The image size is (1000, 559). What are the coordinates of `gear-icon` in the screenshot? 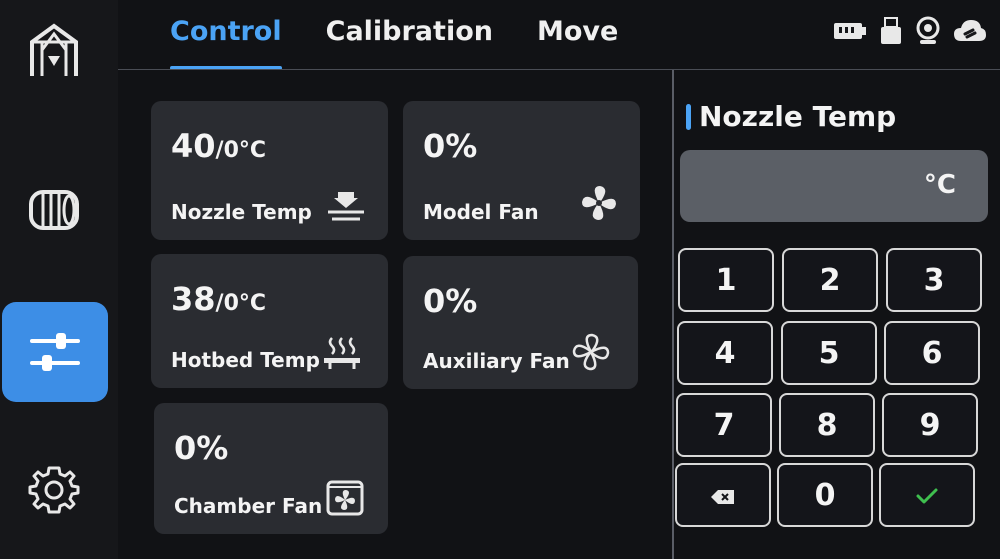 It's located at (54, 490).